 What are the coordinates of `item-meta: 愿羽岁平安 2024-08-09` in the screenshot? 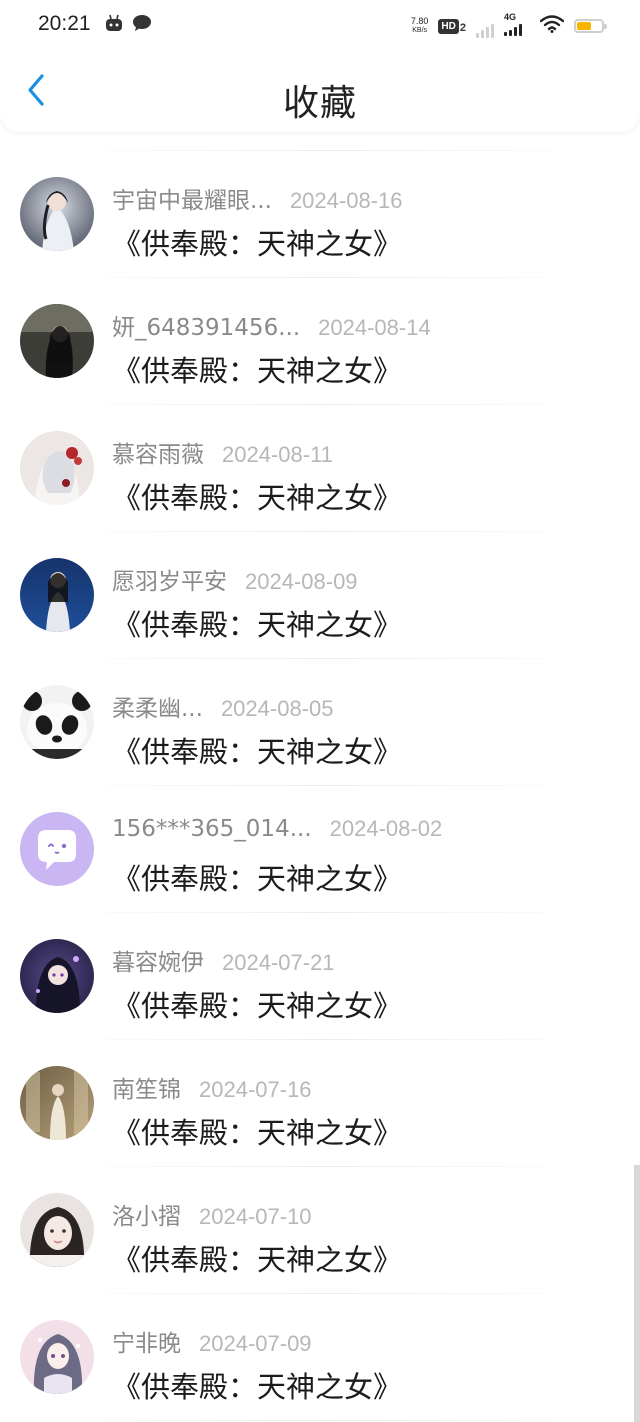 It's located at (235, 579).